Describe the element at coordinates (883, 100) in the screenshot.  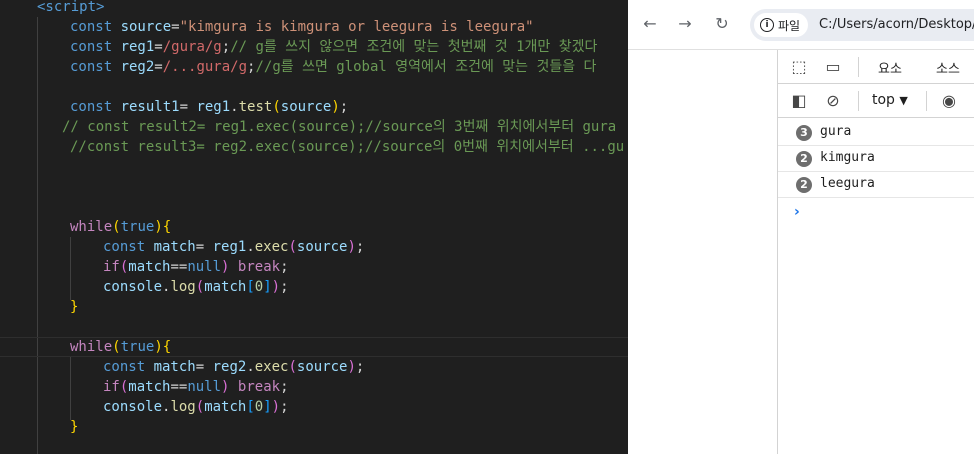
I see `context-value: top` at that location.